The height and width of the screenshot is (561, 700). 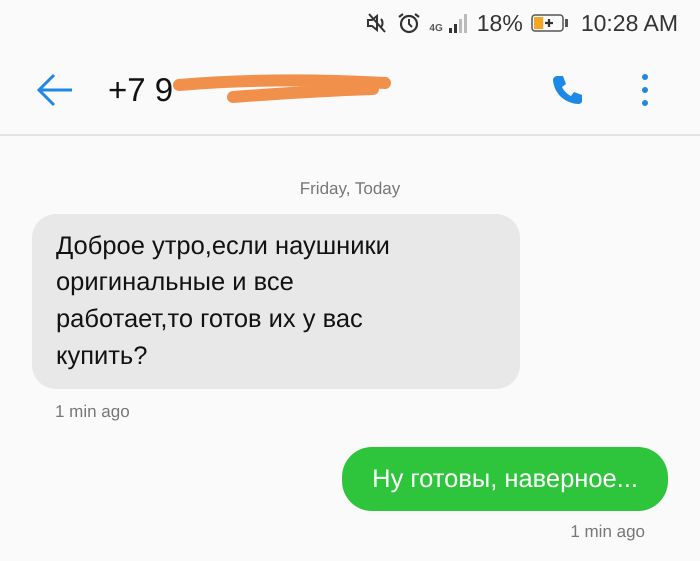 What do you see at coordinates (141, 90) in the screenshot?
I see `contact-number: +7 9` at bounding box center [141, 90].